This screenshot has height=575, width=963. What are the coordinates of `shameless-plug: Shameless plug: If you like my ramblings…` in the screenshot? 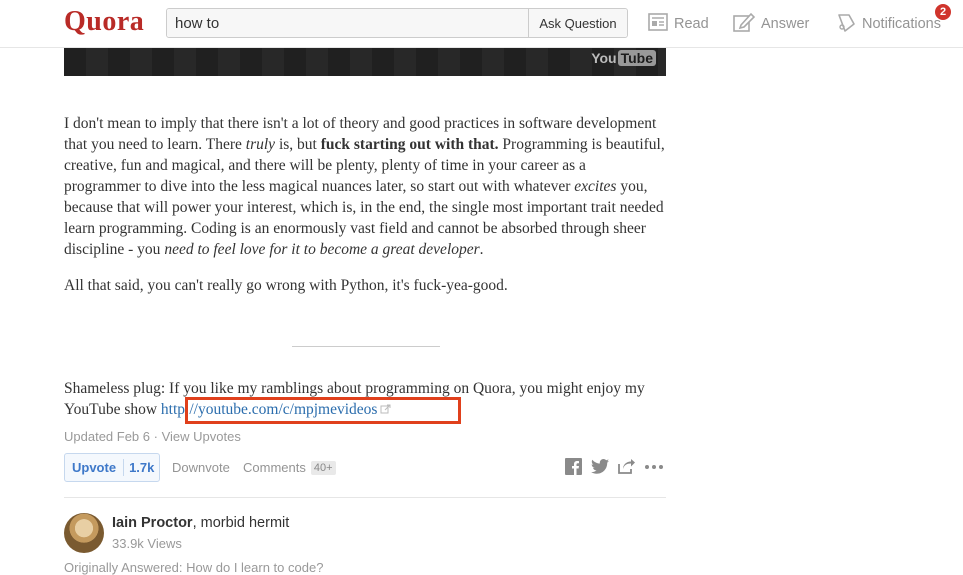 It's located at (365, 399).